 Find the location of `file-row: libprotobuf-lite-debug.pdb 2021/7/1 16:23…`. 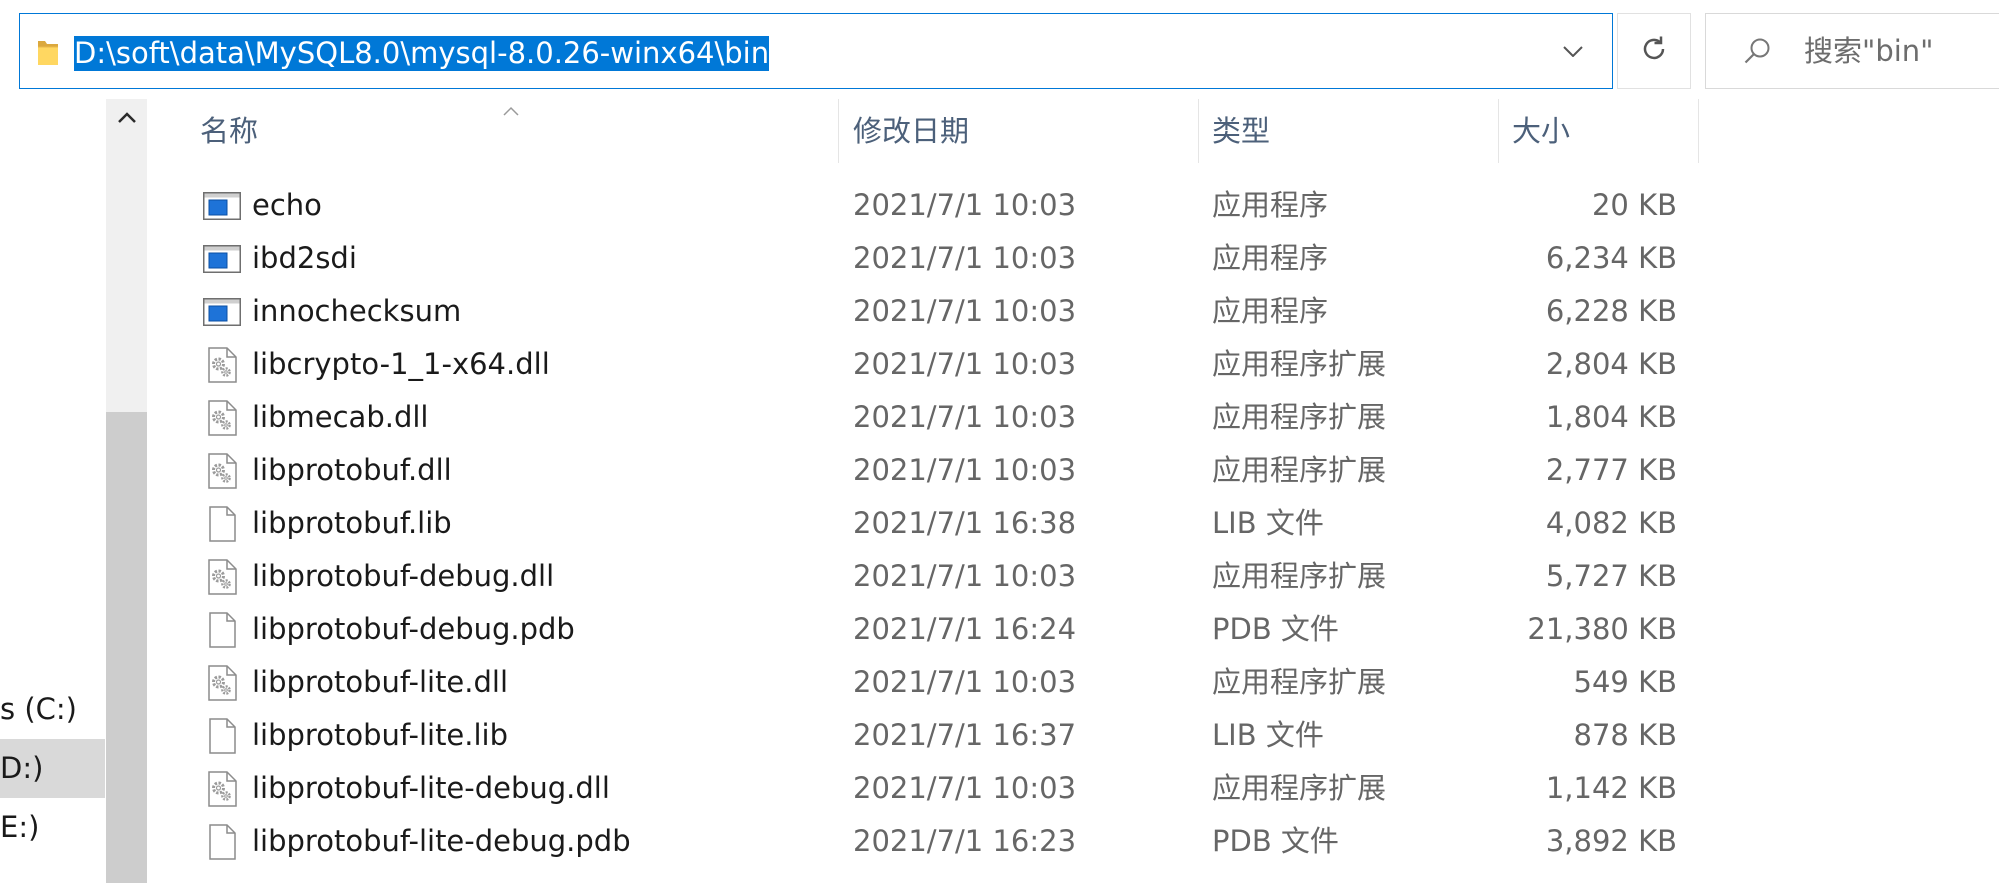

file-row: libprotobuf-lite-debug.pdb 2021/7/1 16:23… is located at coordinates (1074, 841).